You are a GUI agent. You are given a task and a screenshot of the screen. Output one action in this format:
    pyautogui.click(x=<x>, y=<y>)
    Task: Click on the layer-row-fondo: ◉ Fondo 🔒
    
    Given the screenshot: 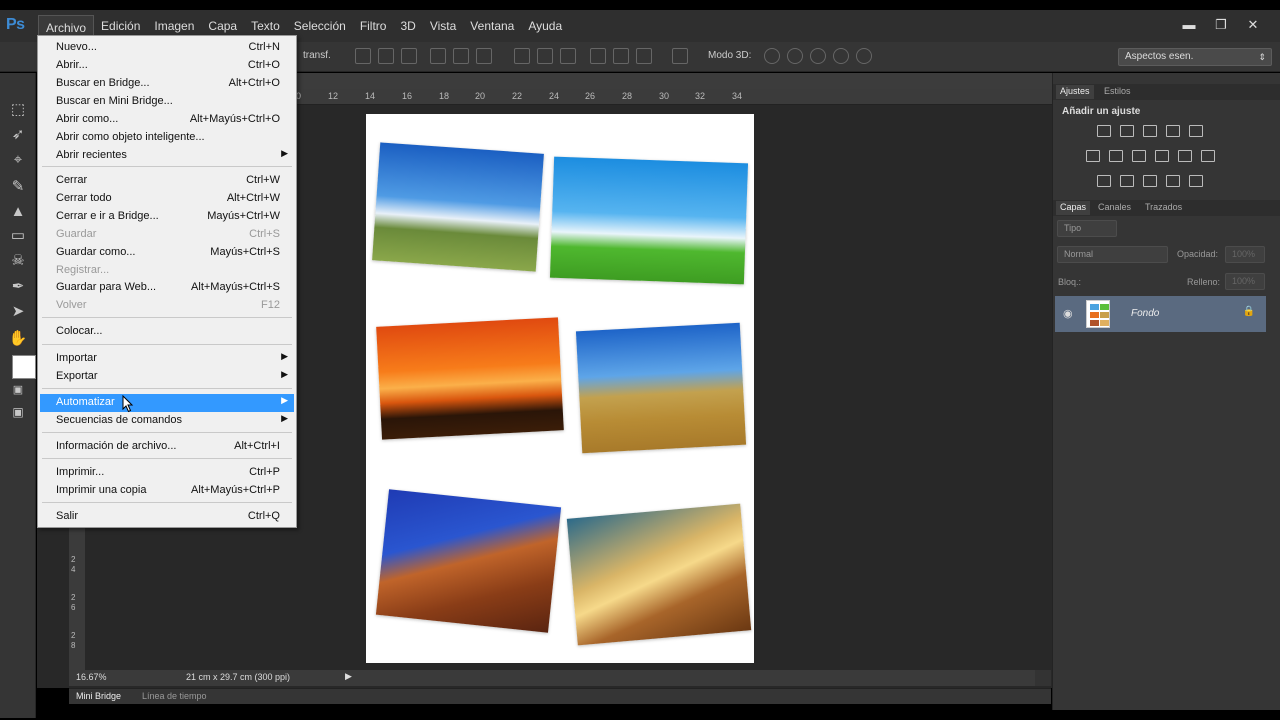 What is the action you would take?
    pyautogui.click(x=1160, y=314)
    